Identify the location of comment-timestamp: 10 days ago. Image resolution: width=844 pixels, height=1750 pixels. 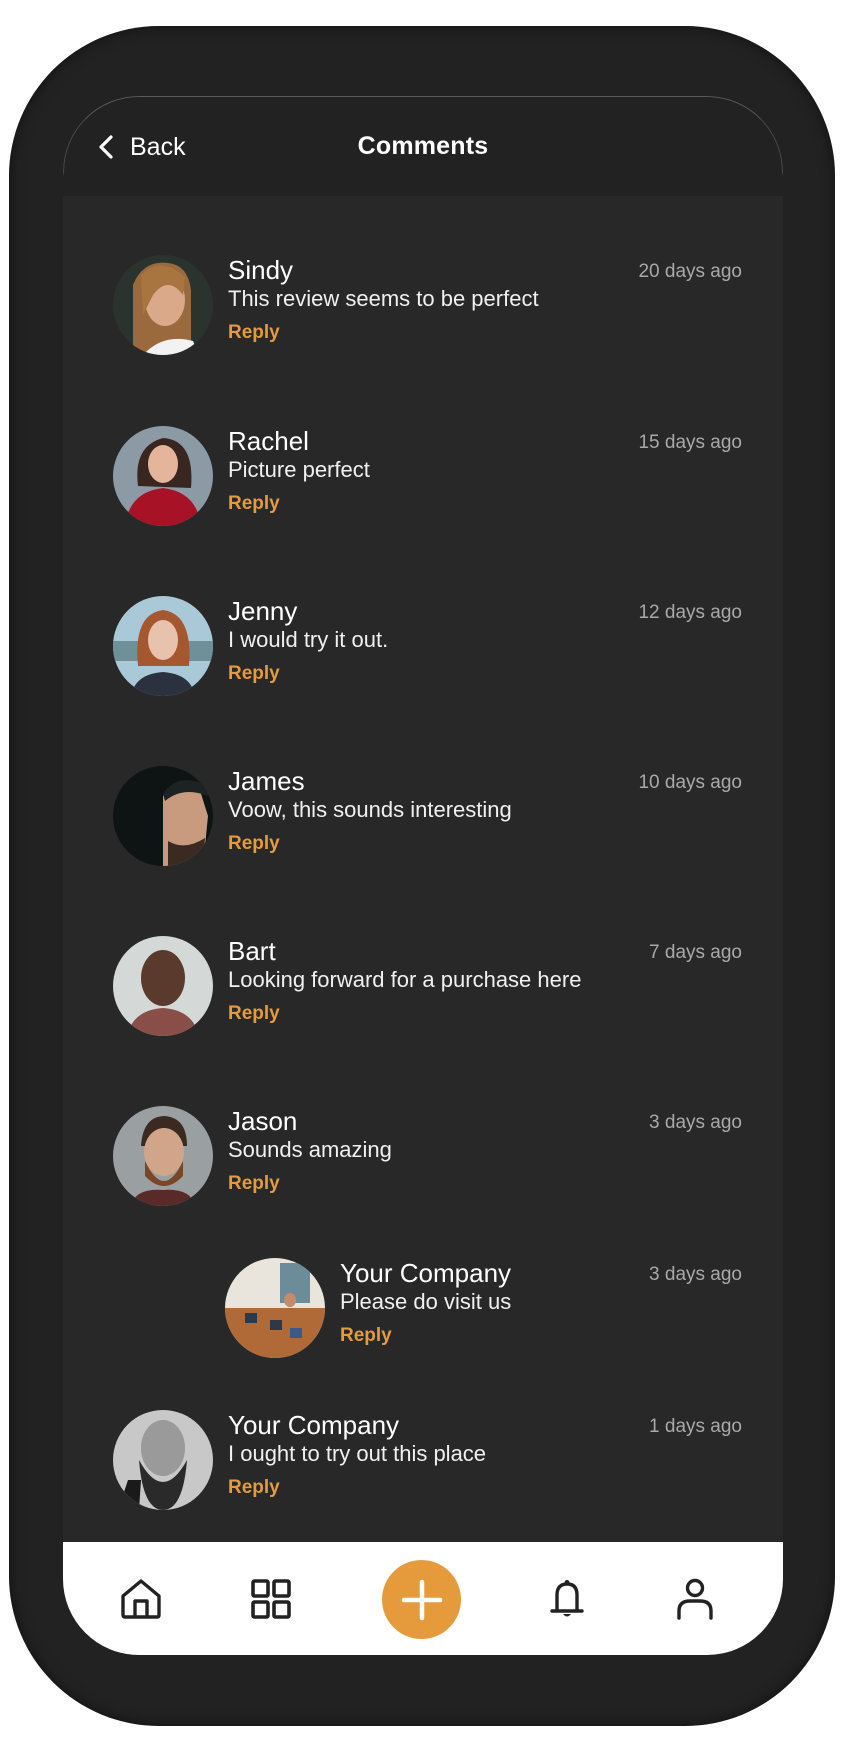
(690, 782).